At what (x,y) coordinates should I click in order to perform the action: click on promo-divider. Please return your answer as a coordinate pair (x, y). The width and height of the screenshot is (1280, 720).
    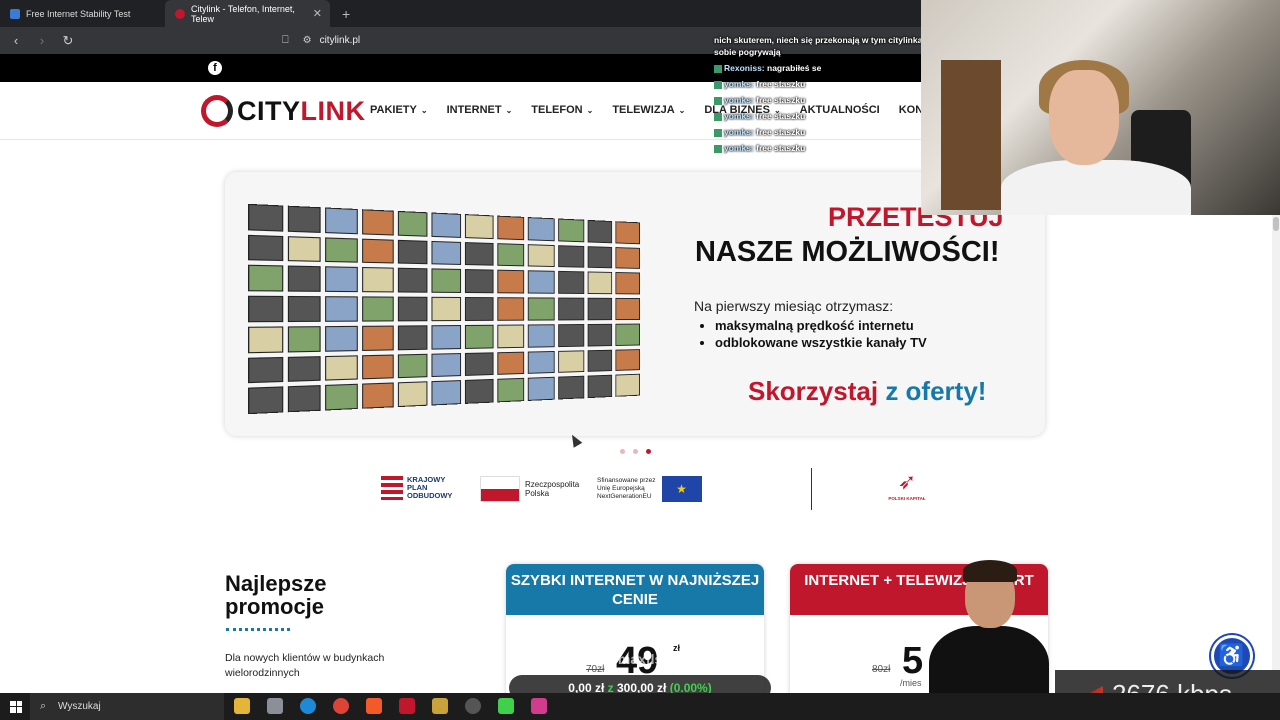
    Looking at the image, I should click on (258, 629).